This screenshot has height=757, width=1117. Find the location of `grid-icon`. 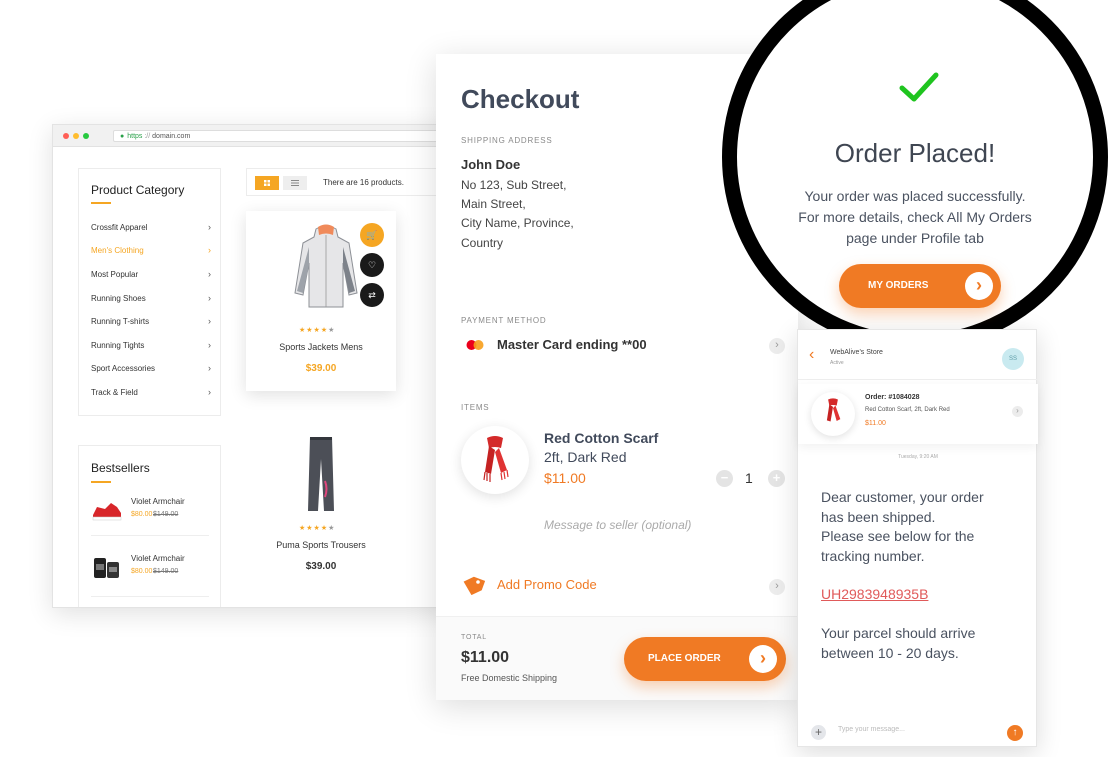

grid-icon is located at coordinates (267, 183).